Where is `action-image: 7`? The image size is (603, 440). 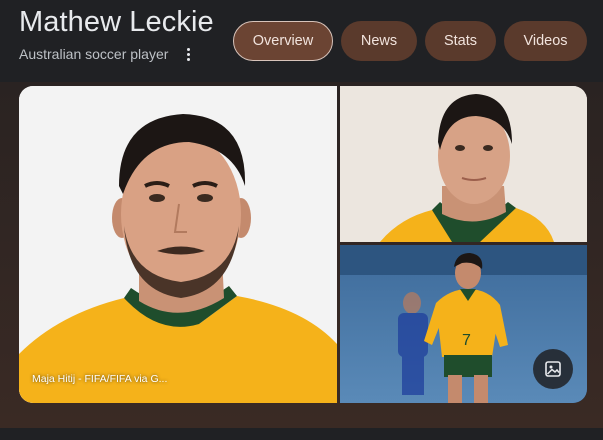 action-image: 7 is located at coordinates (463, 324).